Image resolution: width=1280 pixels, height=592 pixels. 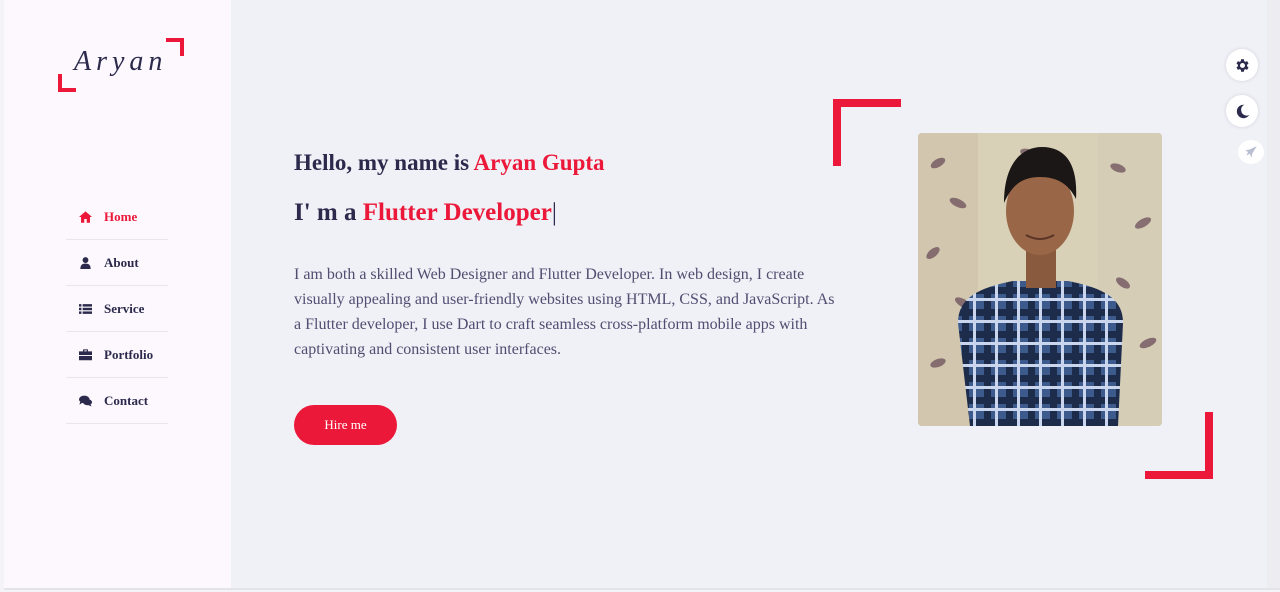 I want to click on nav-item-label: Portfolio, so click(x=129, y=354).